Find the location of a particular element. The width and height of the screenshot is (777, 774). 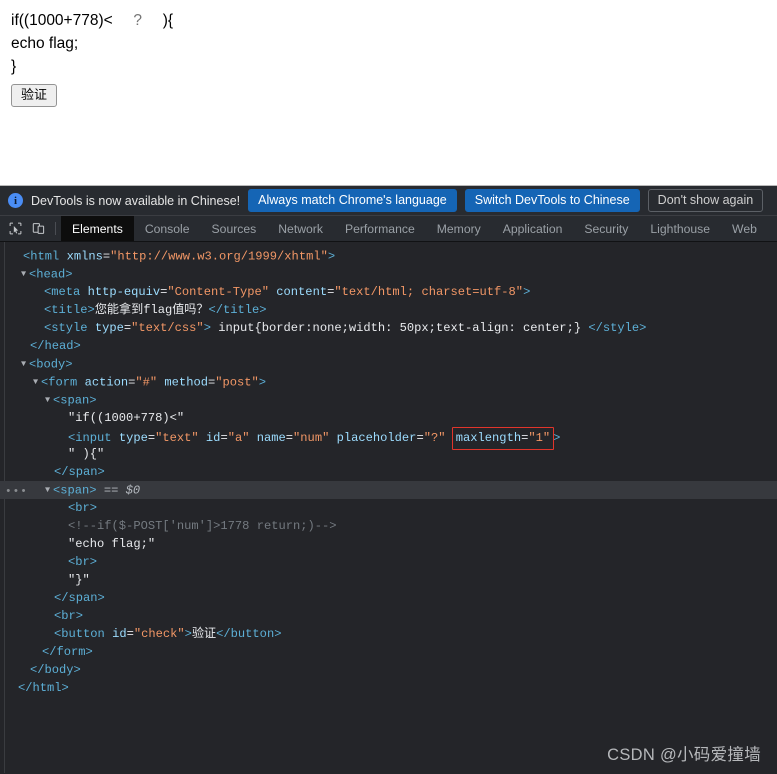

tab-application: Application is located at coordinates (533, 228).